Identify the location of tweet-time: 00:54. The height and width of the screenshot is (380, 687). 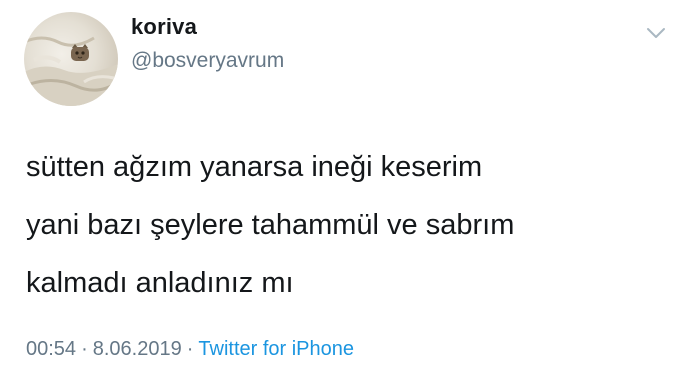
(51, 349).